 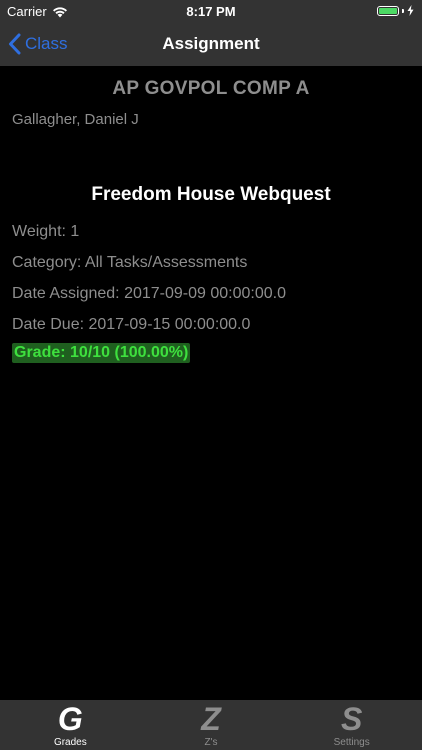 What do you see at coordinates (217, 353) in the screenshot?
I see `grade-row: Grade: 10/10 (100.00%)` at bounding box center [217, 353].